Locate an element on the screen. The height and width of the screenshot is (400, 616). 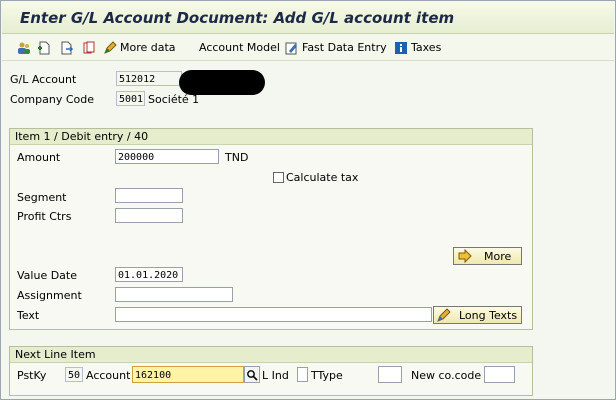
edit-document-icon is located at coordinates (291, 48).